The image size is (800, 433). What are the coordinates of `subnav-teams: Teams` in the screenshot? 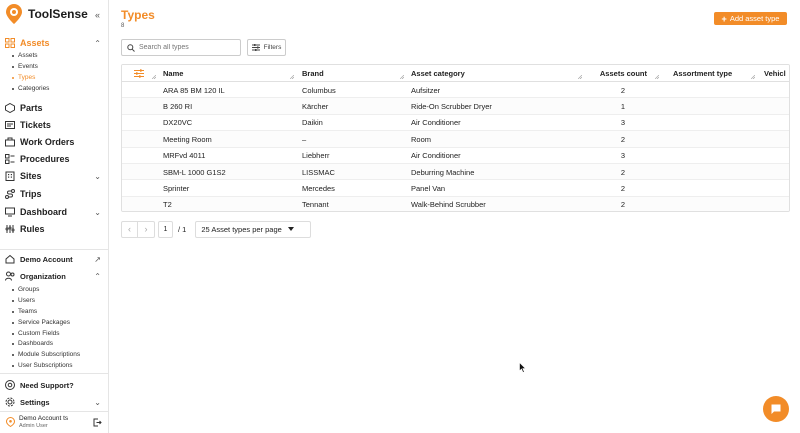 It's located at (24, 311).